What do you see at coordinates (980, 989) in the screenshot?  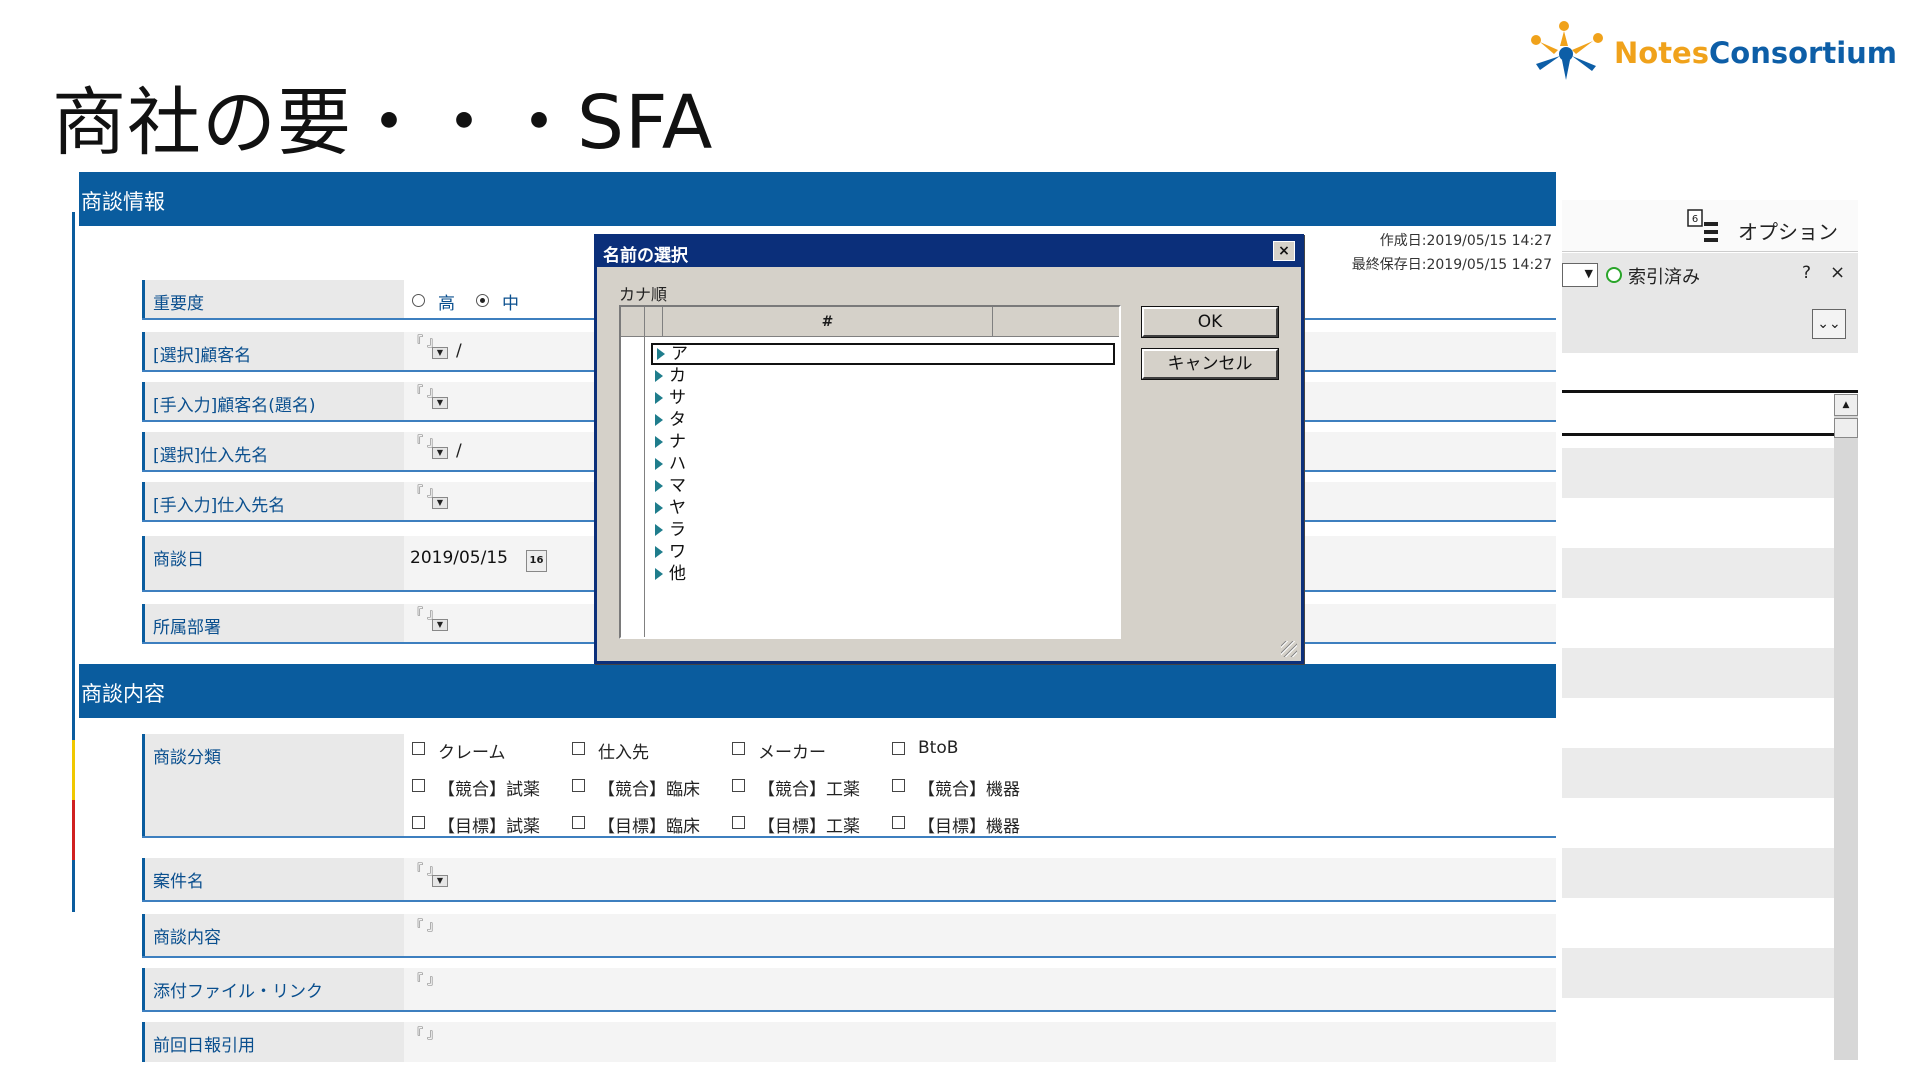 I see `value-attachment: 『 』` at bounding box center [980, 989].